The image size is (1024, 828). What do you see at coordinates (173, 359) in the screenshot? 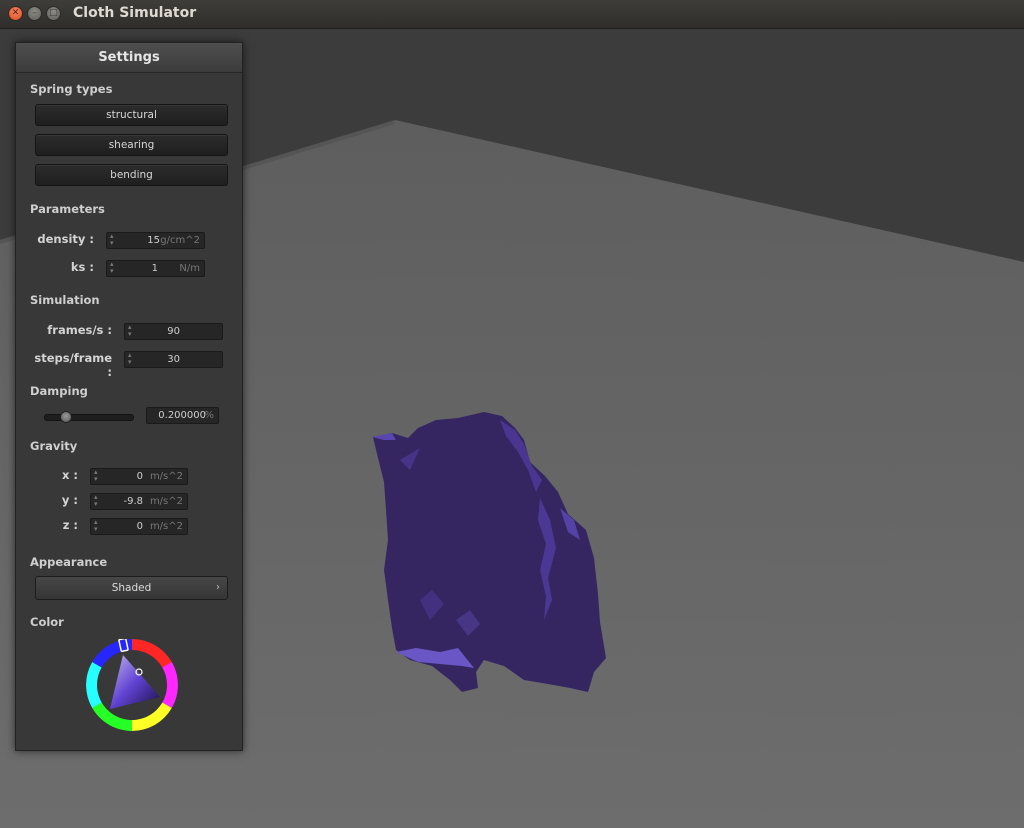
I see `steps-field: ▴ ▾ 30` at bounding box center [173, 359].